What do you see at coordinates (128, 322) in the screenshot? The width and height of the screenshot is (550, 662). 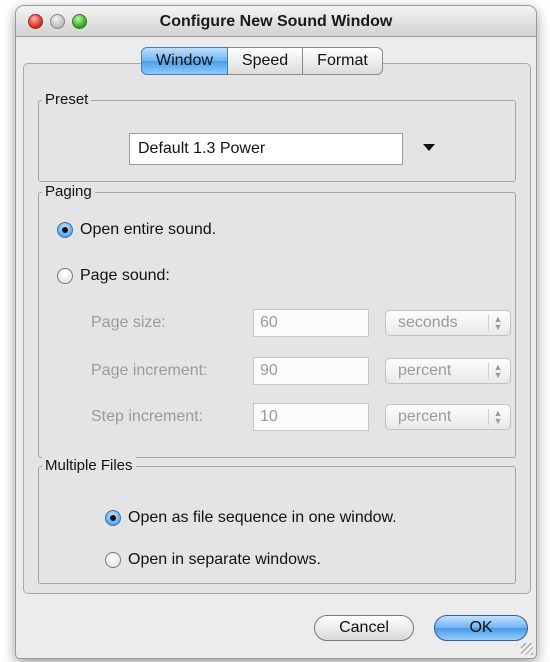 I see `page-size-label: Page size:` at bounding box center [128, 322].